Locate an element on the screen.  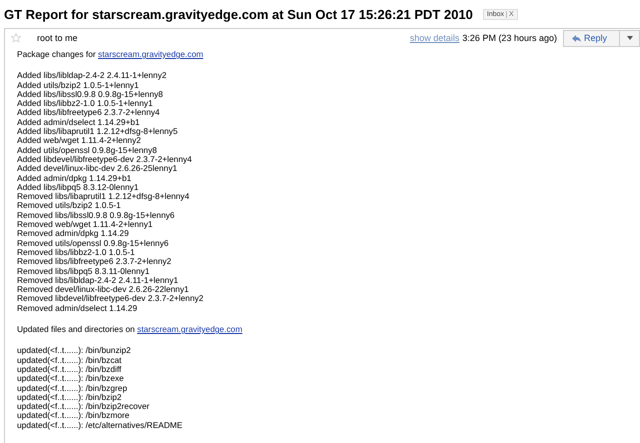
updated-file-line: updated(<f..t......): /bin/bzcat is located at coordinates (69, 360).